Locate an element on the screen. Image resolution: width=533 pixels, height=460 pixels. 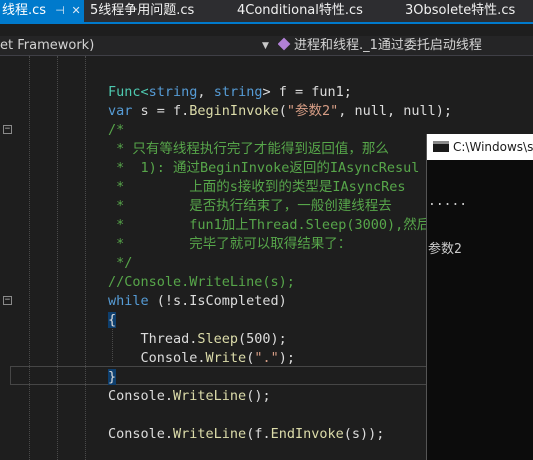
tab-obsolete-attribute: 3Obsolete特性.cs is located at coordinates (460, 11).